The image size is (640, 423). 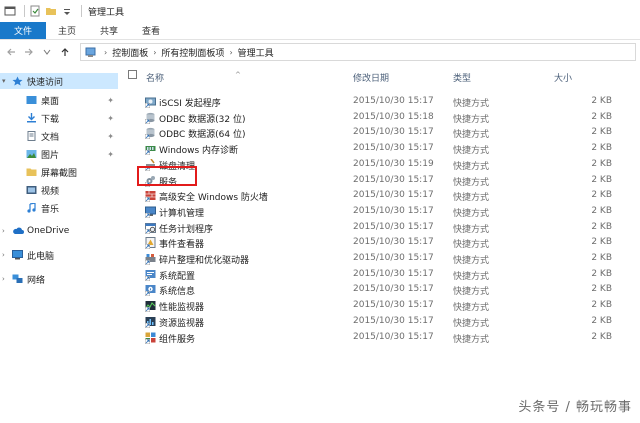 I want to click on file-row: 事件查看器 2015/10/30 15:17 快捷方式 2 KB, so click(x=382, y=242).